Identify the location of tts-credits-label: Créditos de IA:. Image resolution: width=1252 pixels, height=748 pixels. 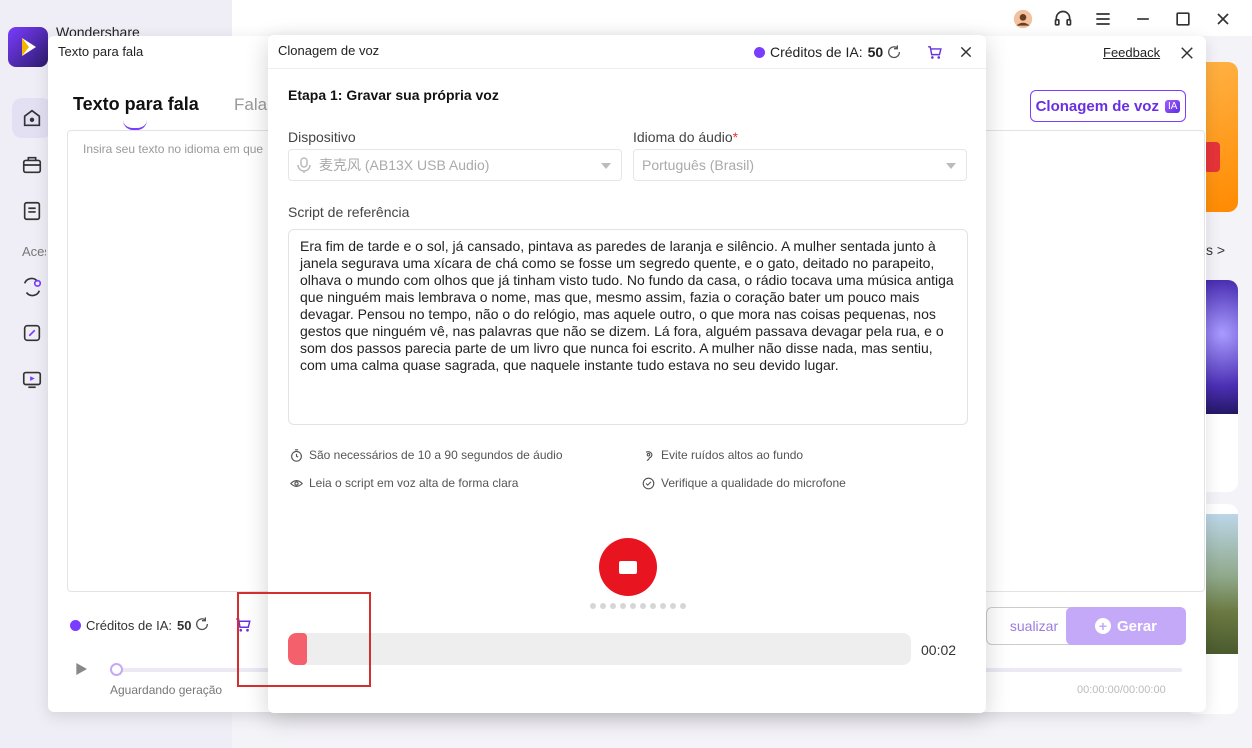
(129, 625).